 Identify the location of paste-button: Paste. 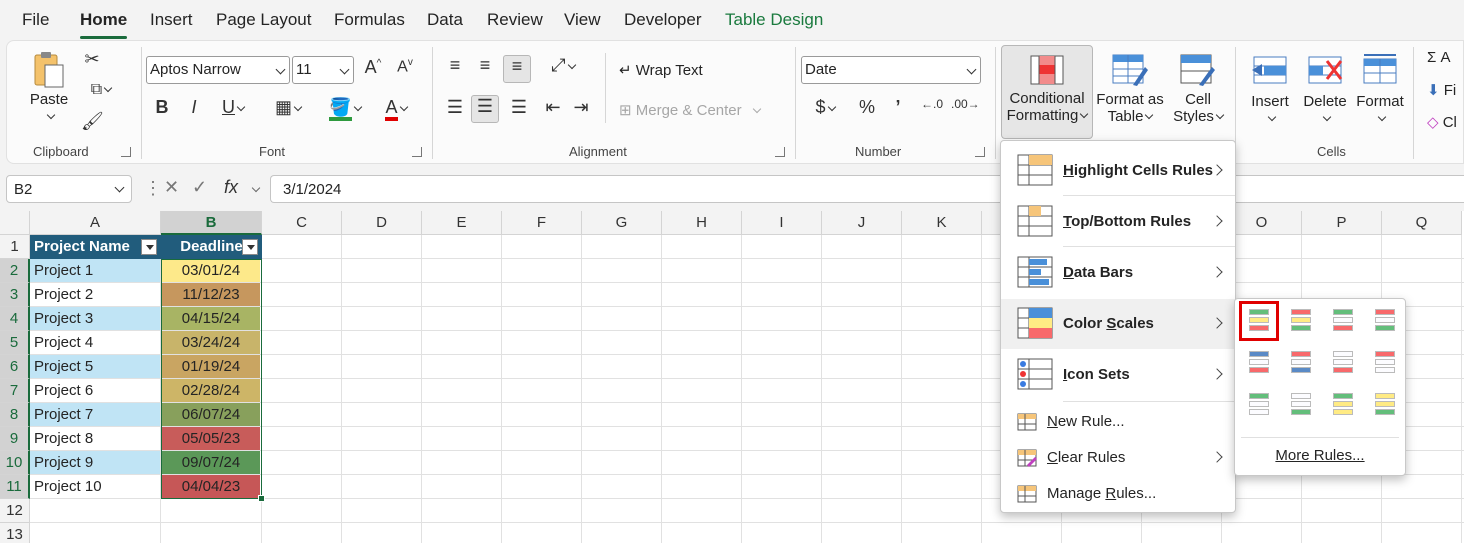
(49, 89).